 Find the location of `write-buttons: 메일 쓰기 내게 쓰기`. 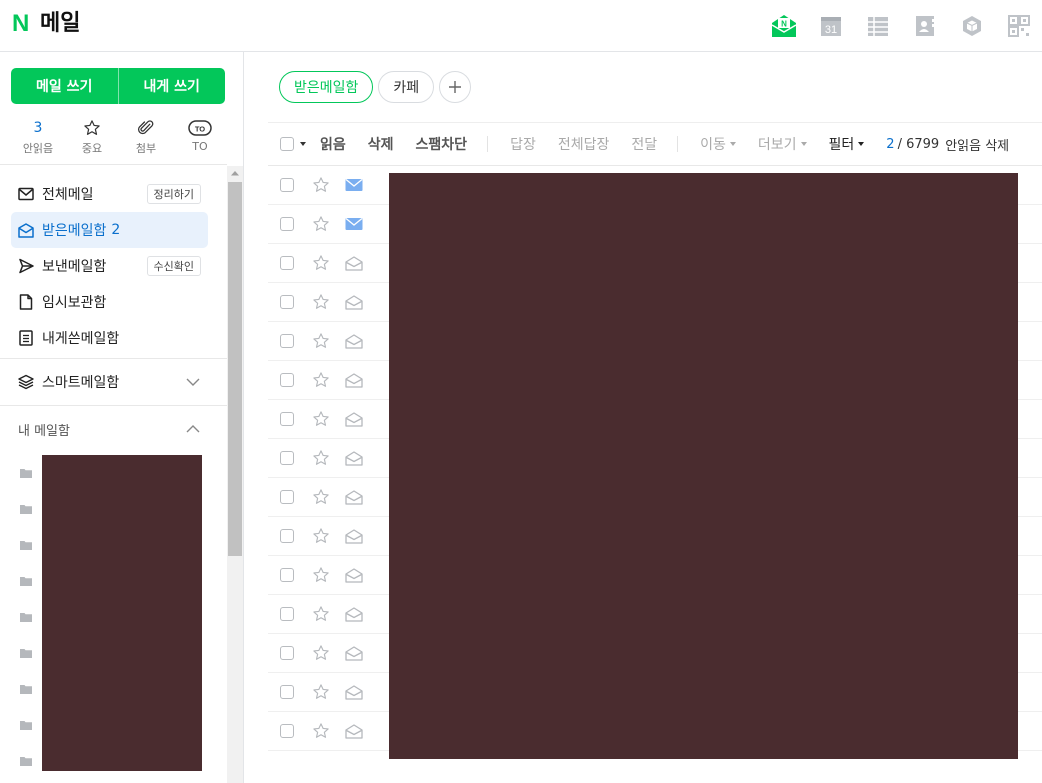

write-buttons: 메일 쓰기 내게 쓰기 is located at coordinates (118, 86).